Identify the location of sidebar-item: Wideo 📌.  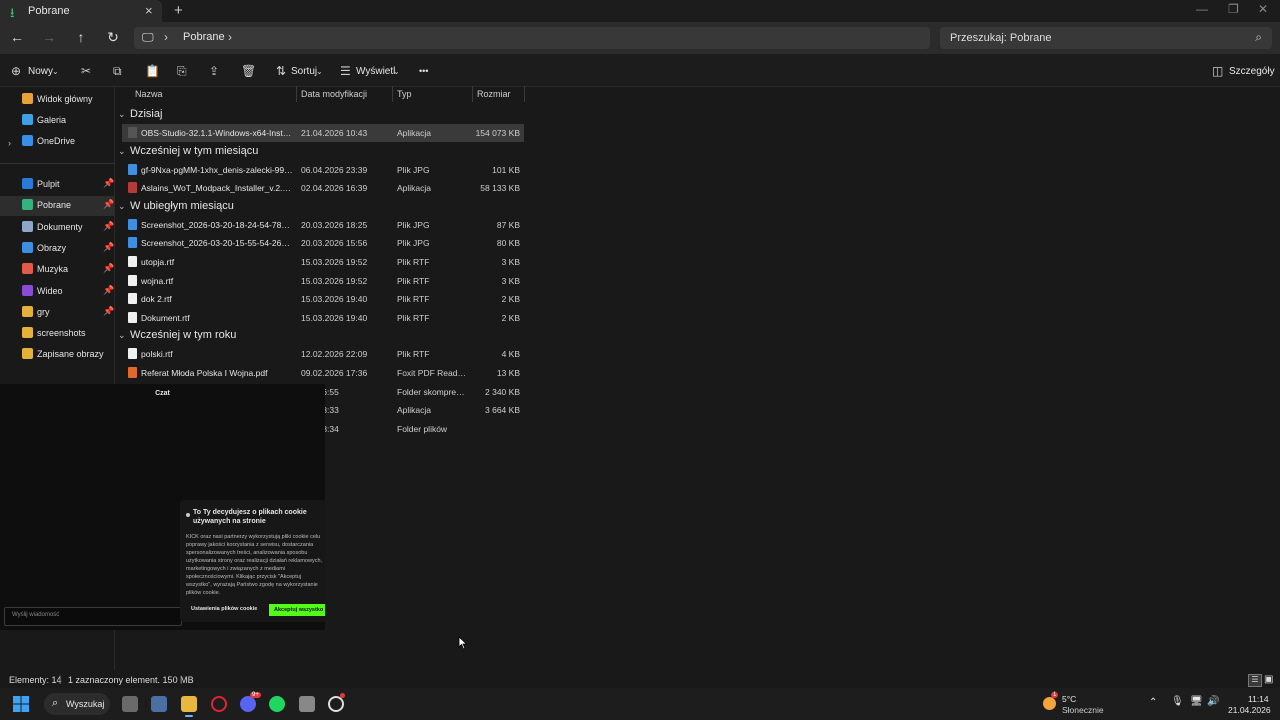
(57, 292).